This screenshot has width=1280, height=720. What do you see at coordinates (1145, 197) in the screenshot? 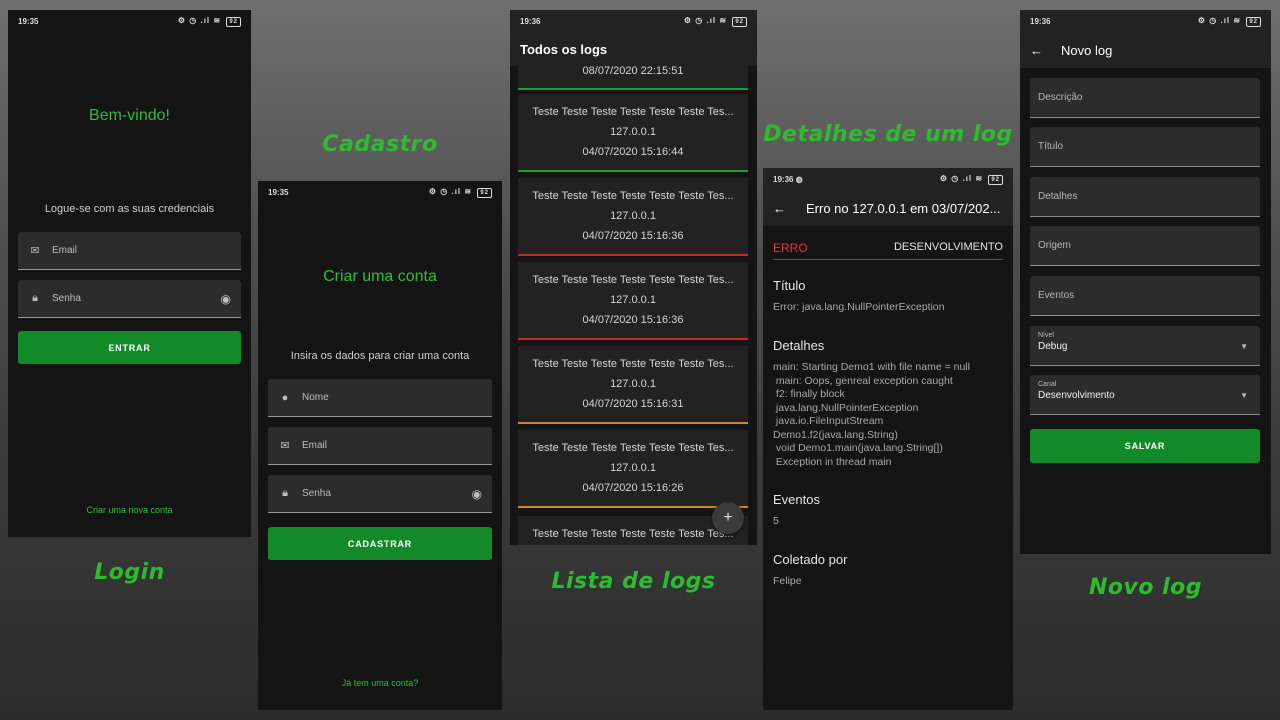
I see `detalhes-field: Detalhes` at bounding box center [1145, 197].